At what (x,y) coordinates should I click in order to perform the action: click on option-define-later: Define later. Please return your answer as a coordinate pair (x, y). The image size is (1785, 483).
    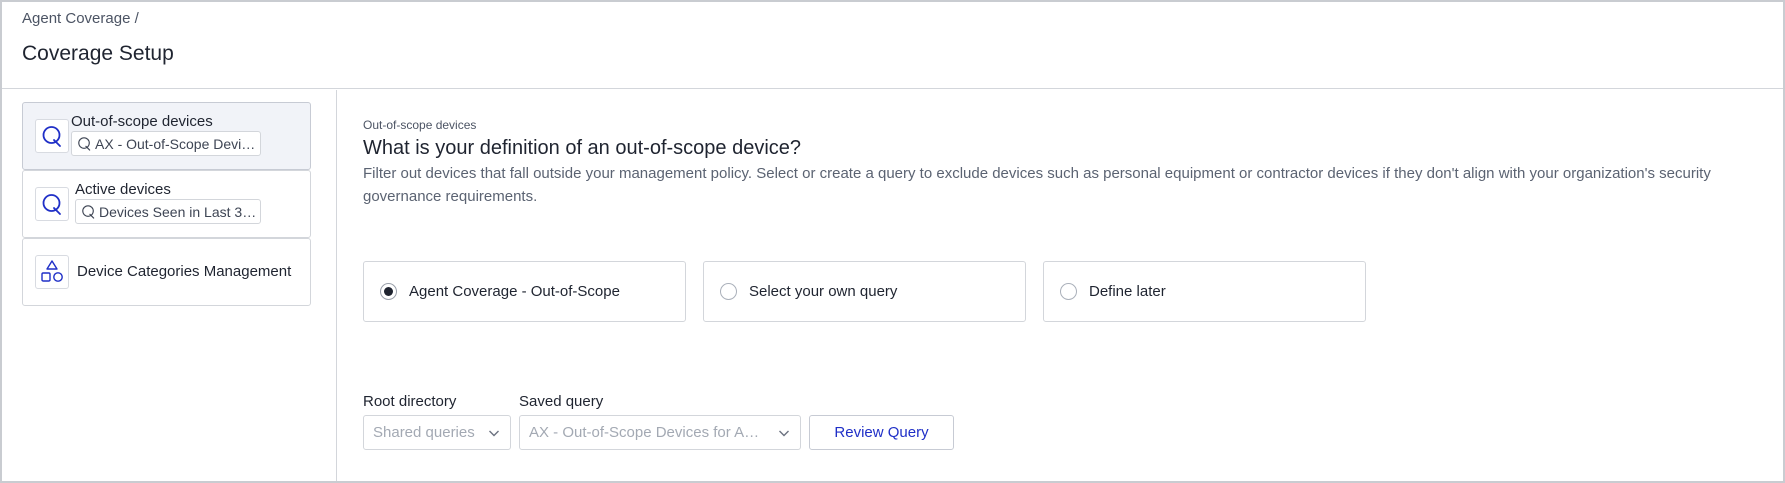
    Looking at the image, I should click on (1204, 291).